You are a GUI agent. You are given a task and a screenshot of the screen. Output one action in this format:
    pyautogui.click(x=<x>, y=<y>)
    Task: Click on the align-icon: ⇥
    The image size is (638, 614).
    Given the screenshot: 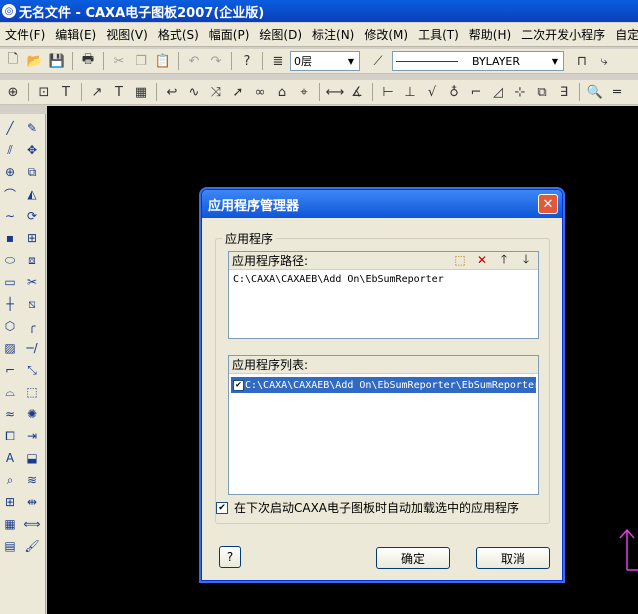 What is the action you would take?
    pyautogui.click(x=32, y=436)
    